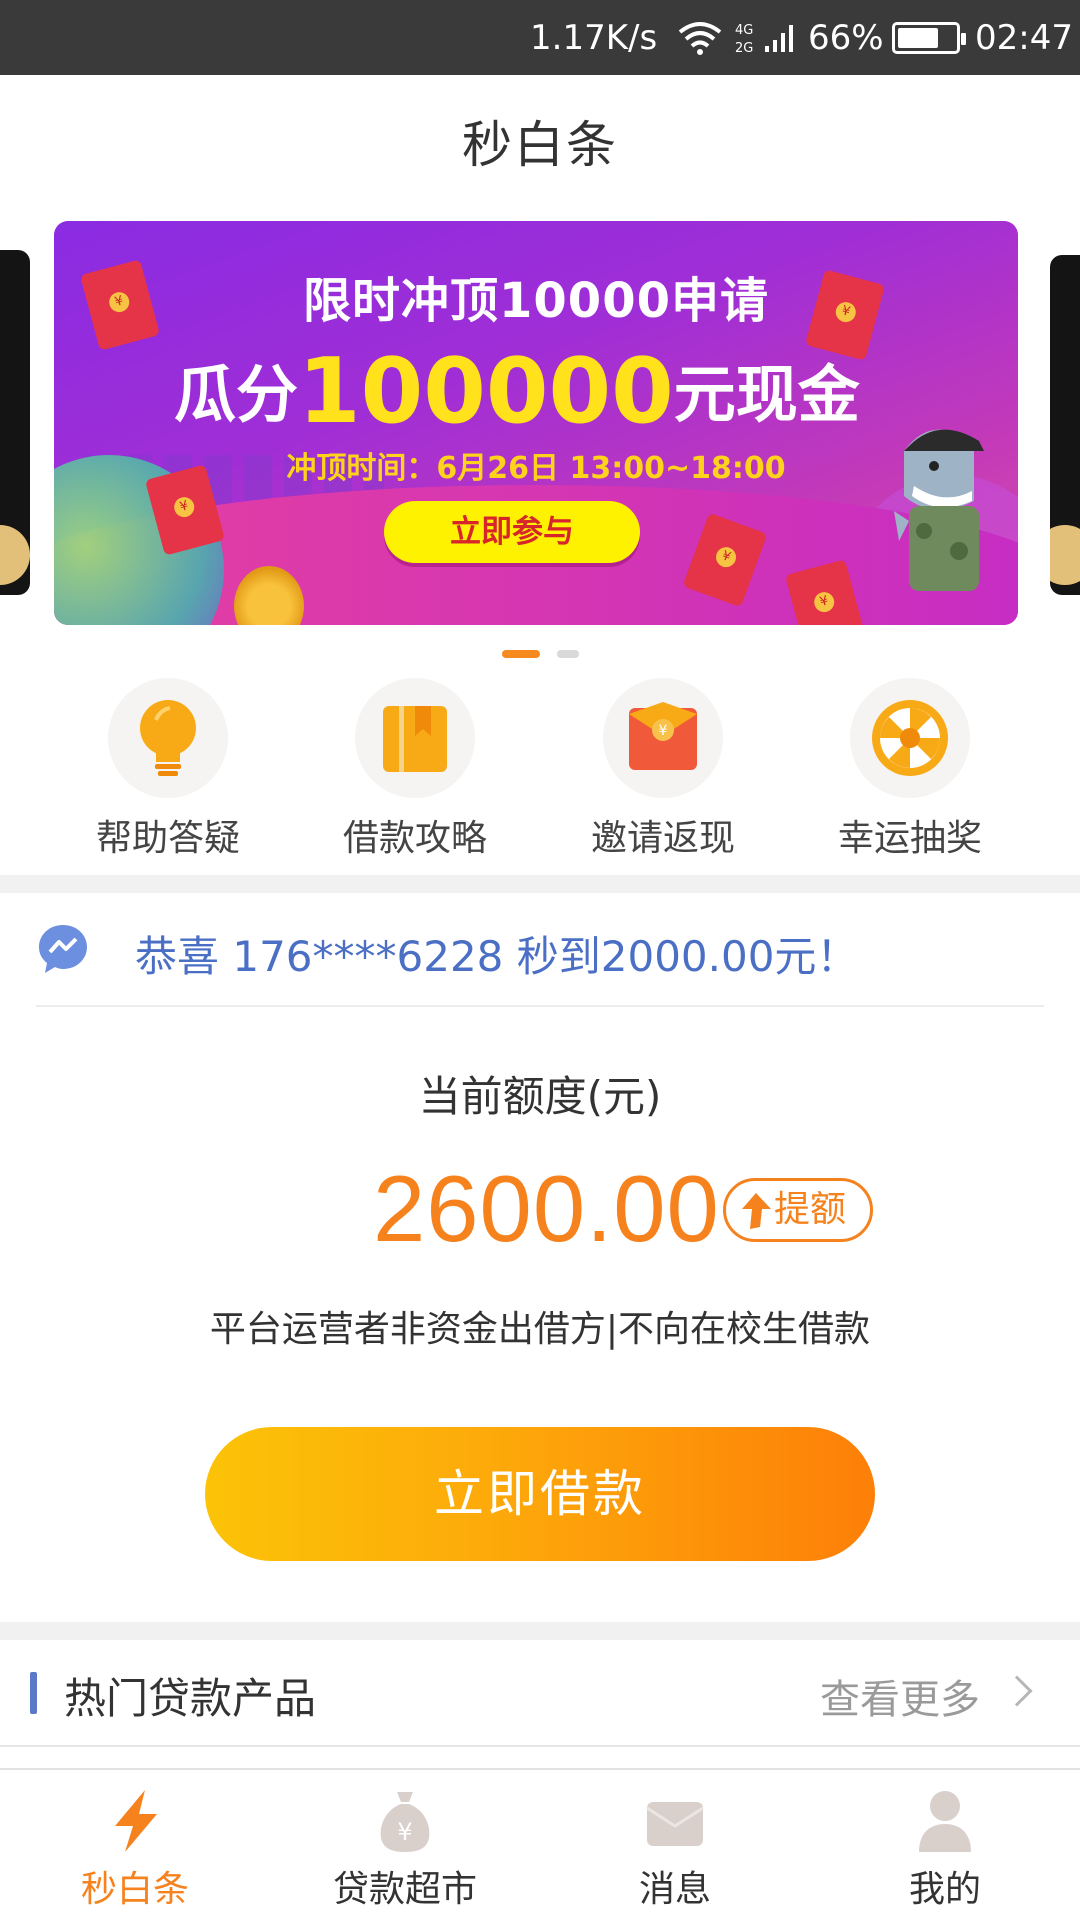  What do you see at coordinates (540, 1494) in the screenshot?
I see `borrow-now-button: 立即借款` at bounding box center [540, 1494].